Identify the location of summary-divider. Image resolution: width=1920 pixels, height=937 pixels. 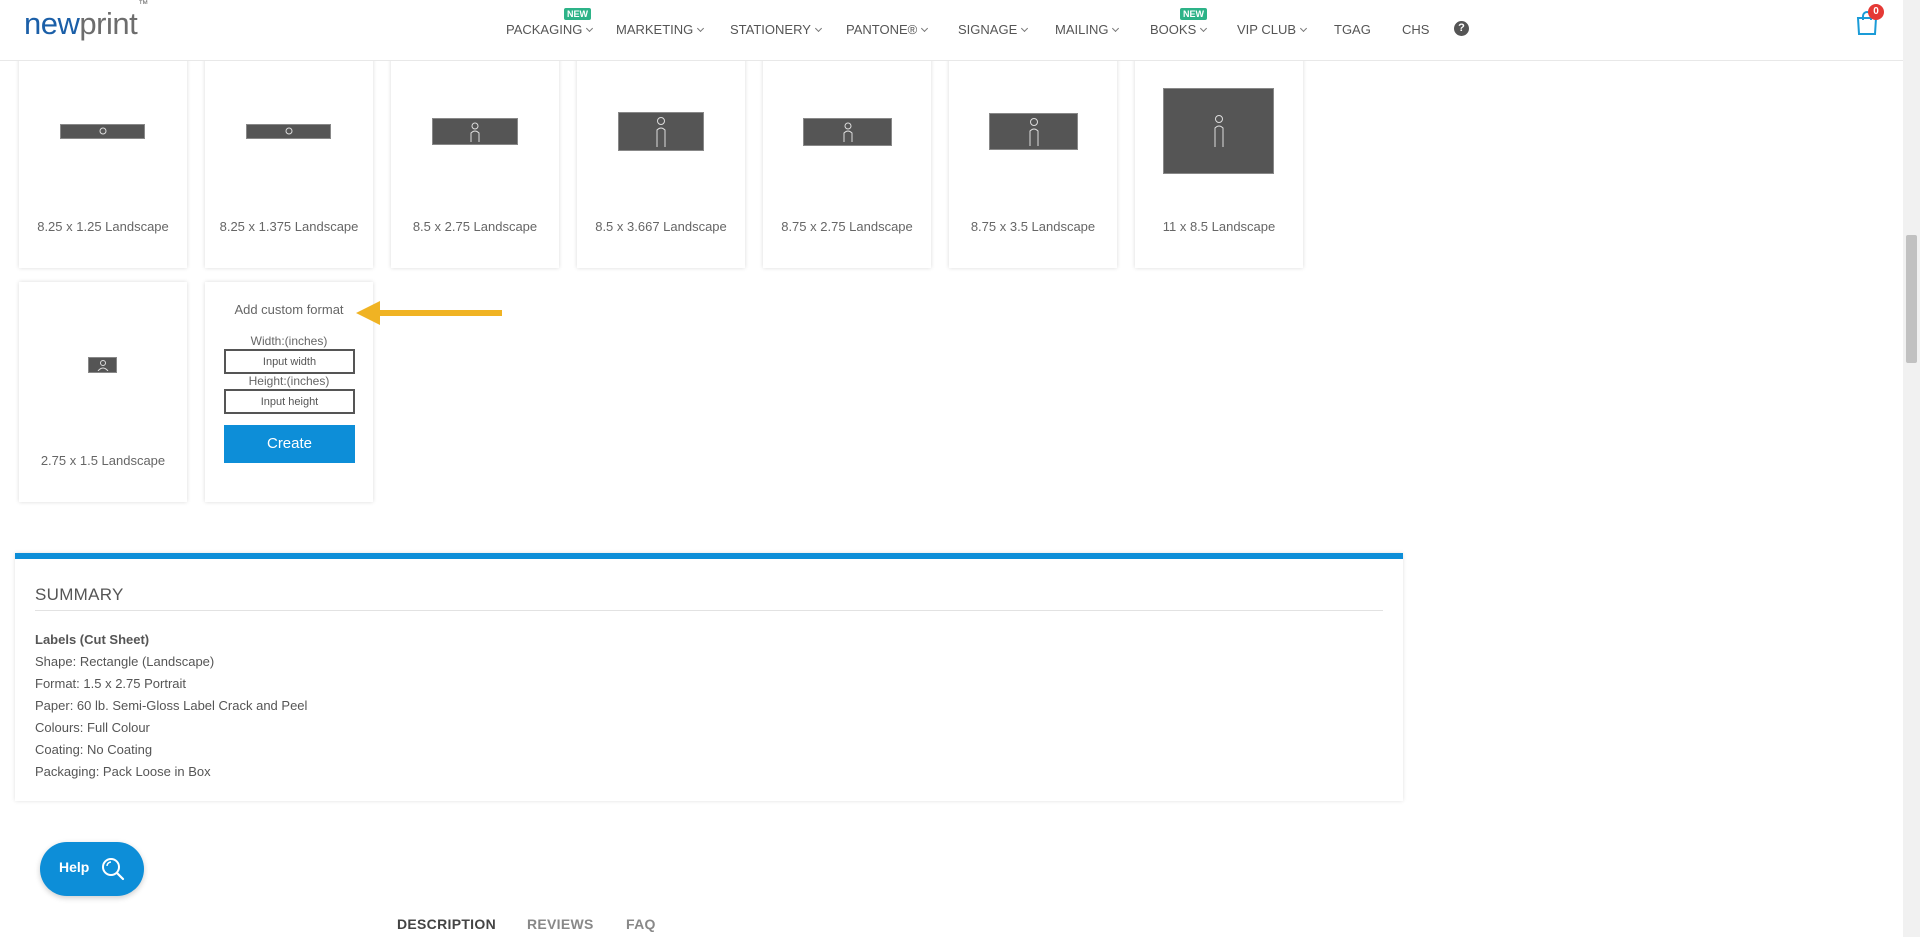
(709, 610).